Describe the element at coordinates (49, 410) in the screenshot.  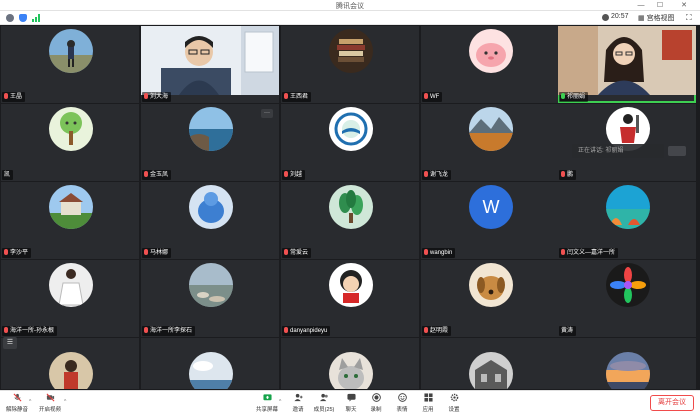
I see `start-video-label: 开启视频` at that location.